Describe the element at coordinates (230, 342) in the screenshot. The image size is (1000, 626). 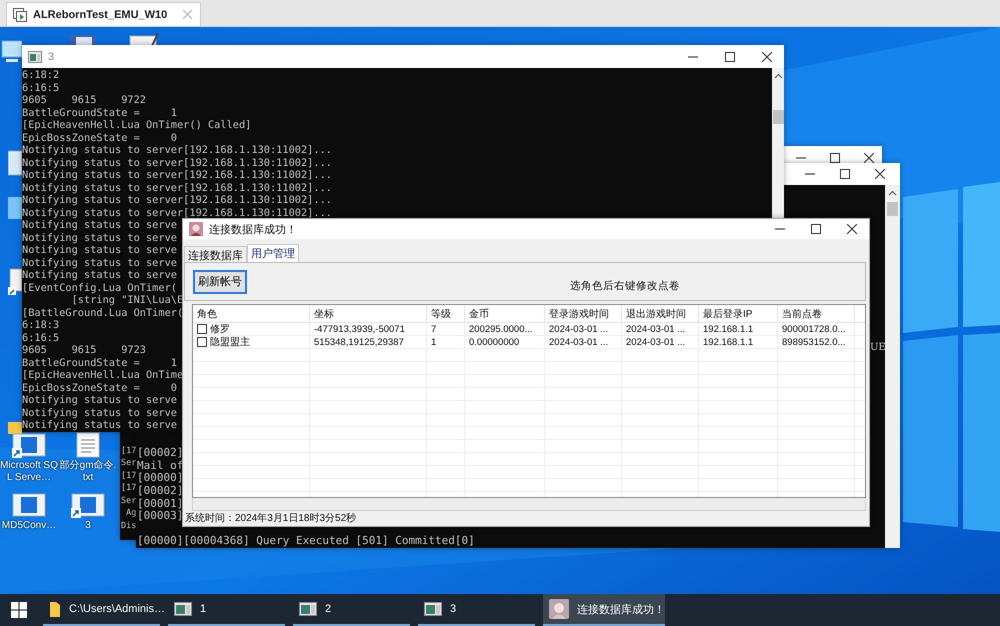
I see `table-cell-text: 隐盟盟主` at that location.